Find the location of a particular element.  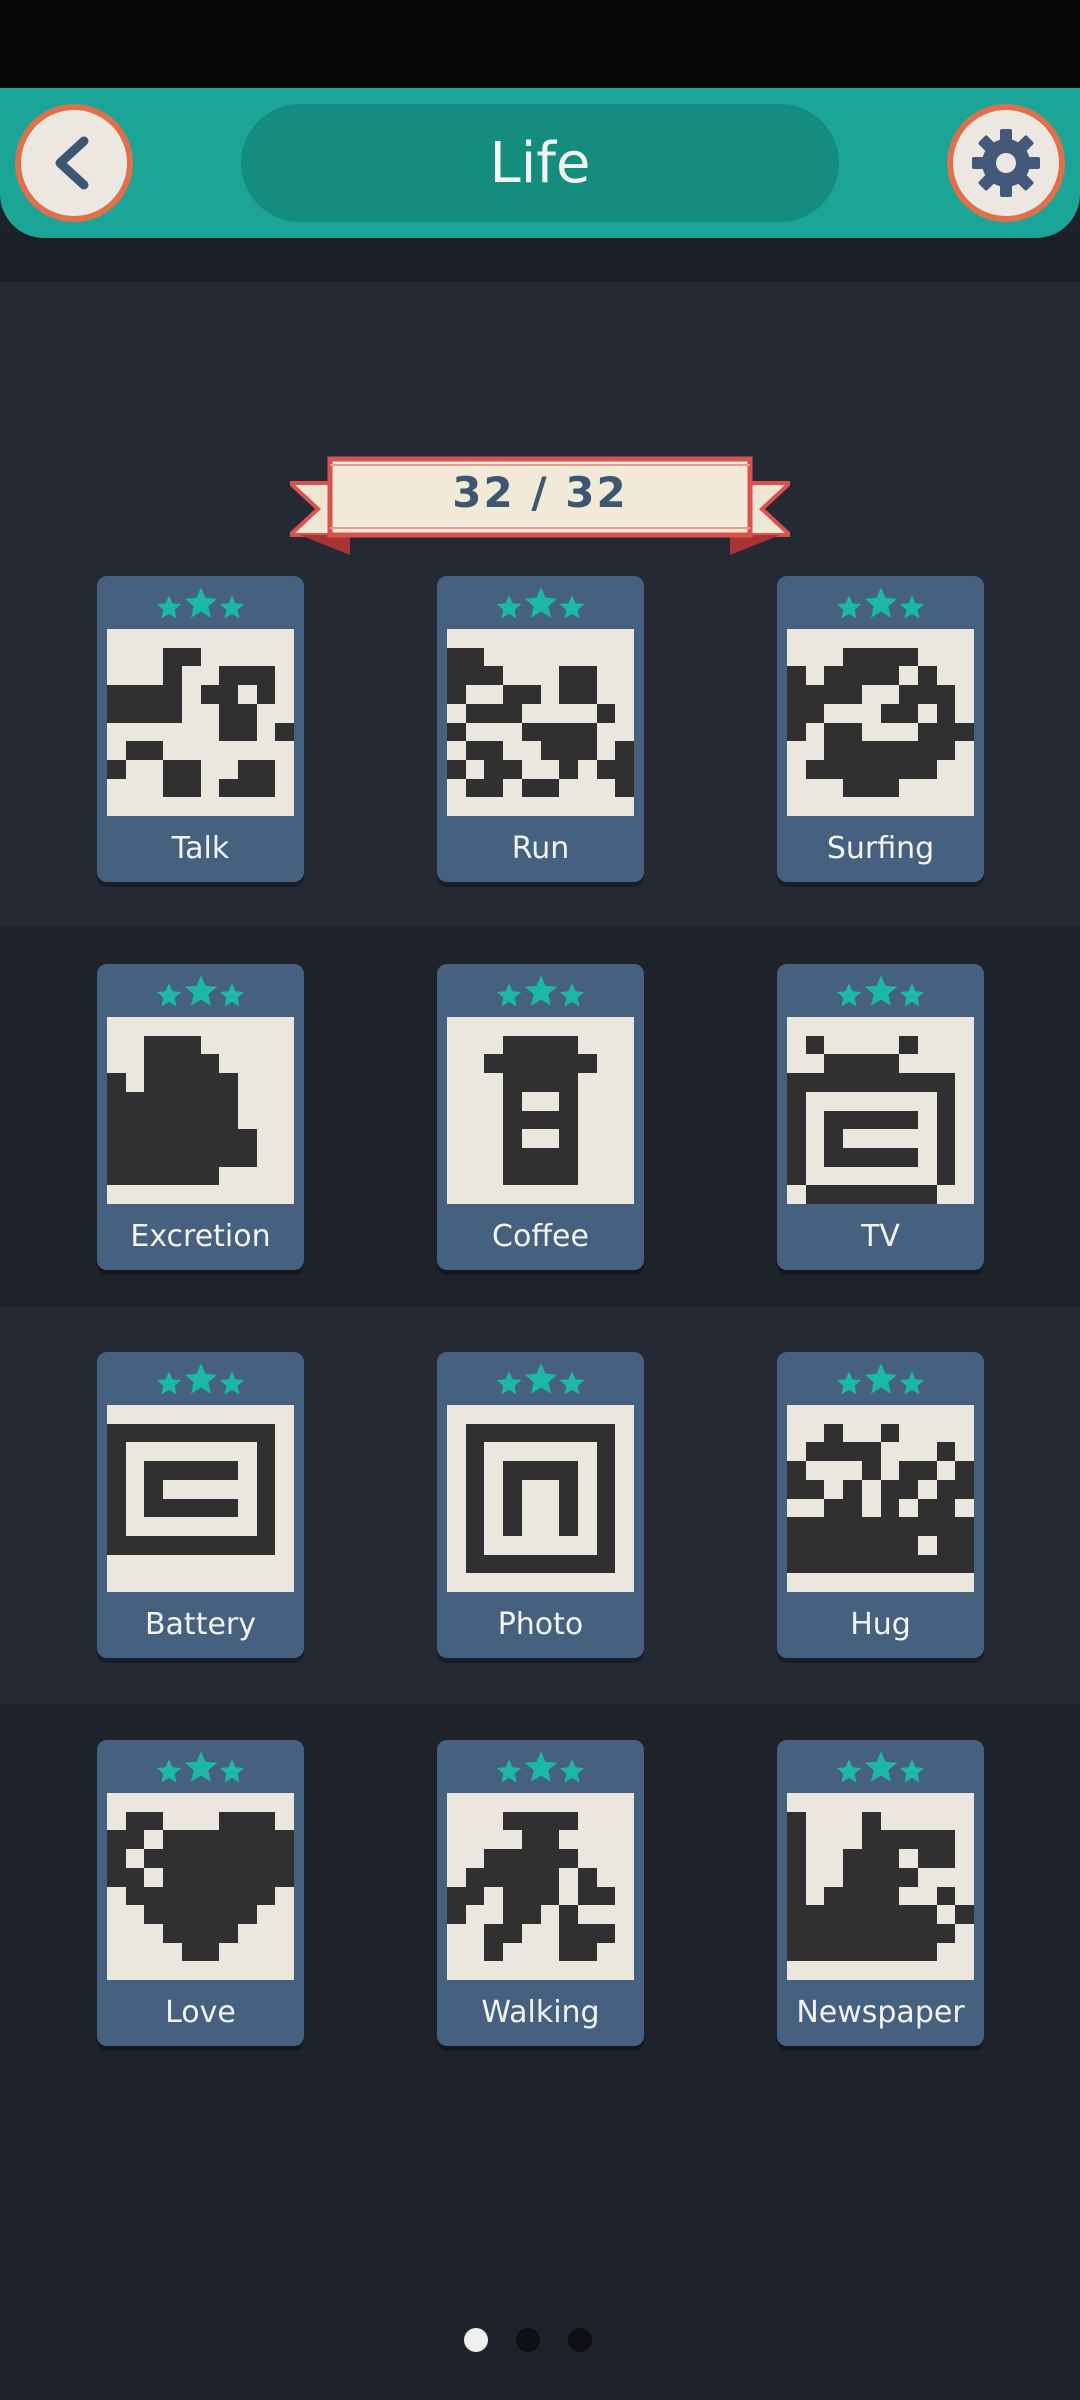

puzzle-label: Hug is located at coordinates (880, 1624).